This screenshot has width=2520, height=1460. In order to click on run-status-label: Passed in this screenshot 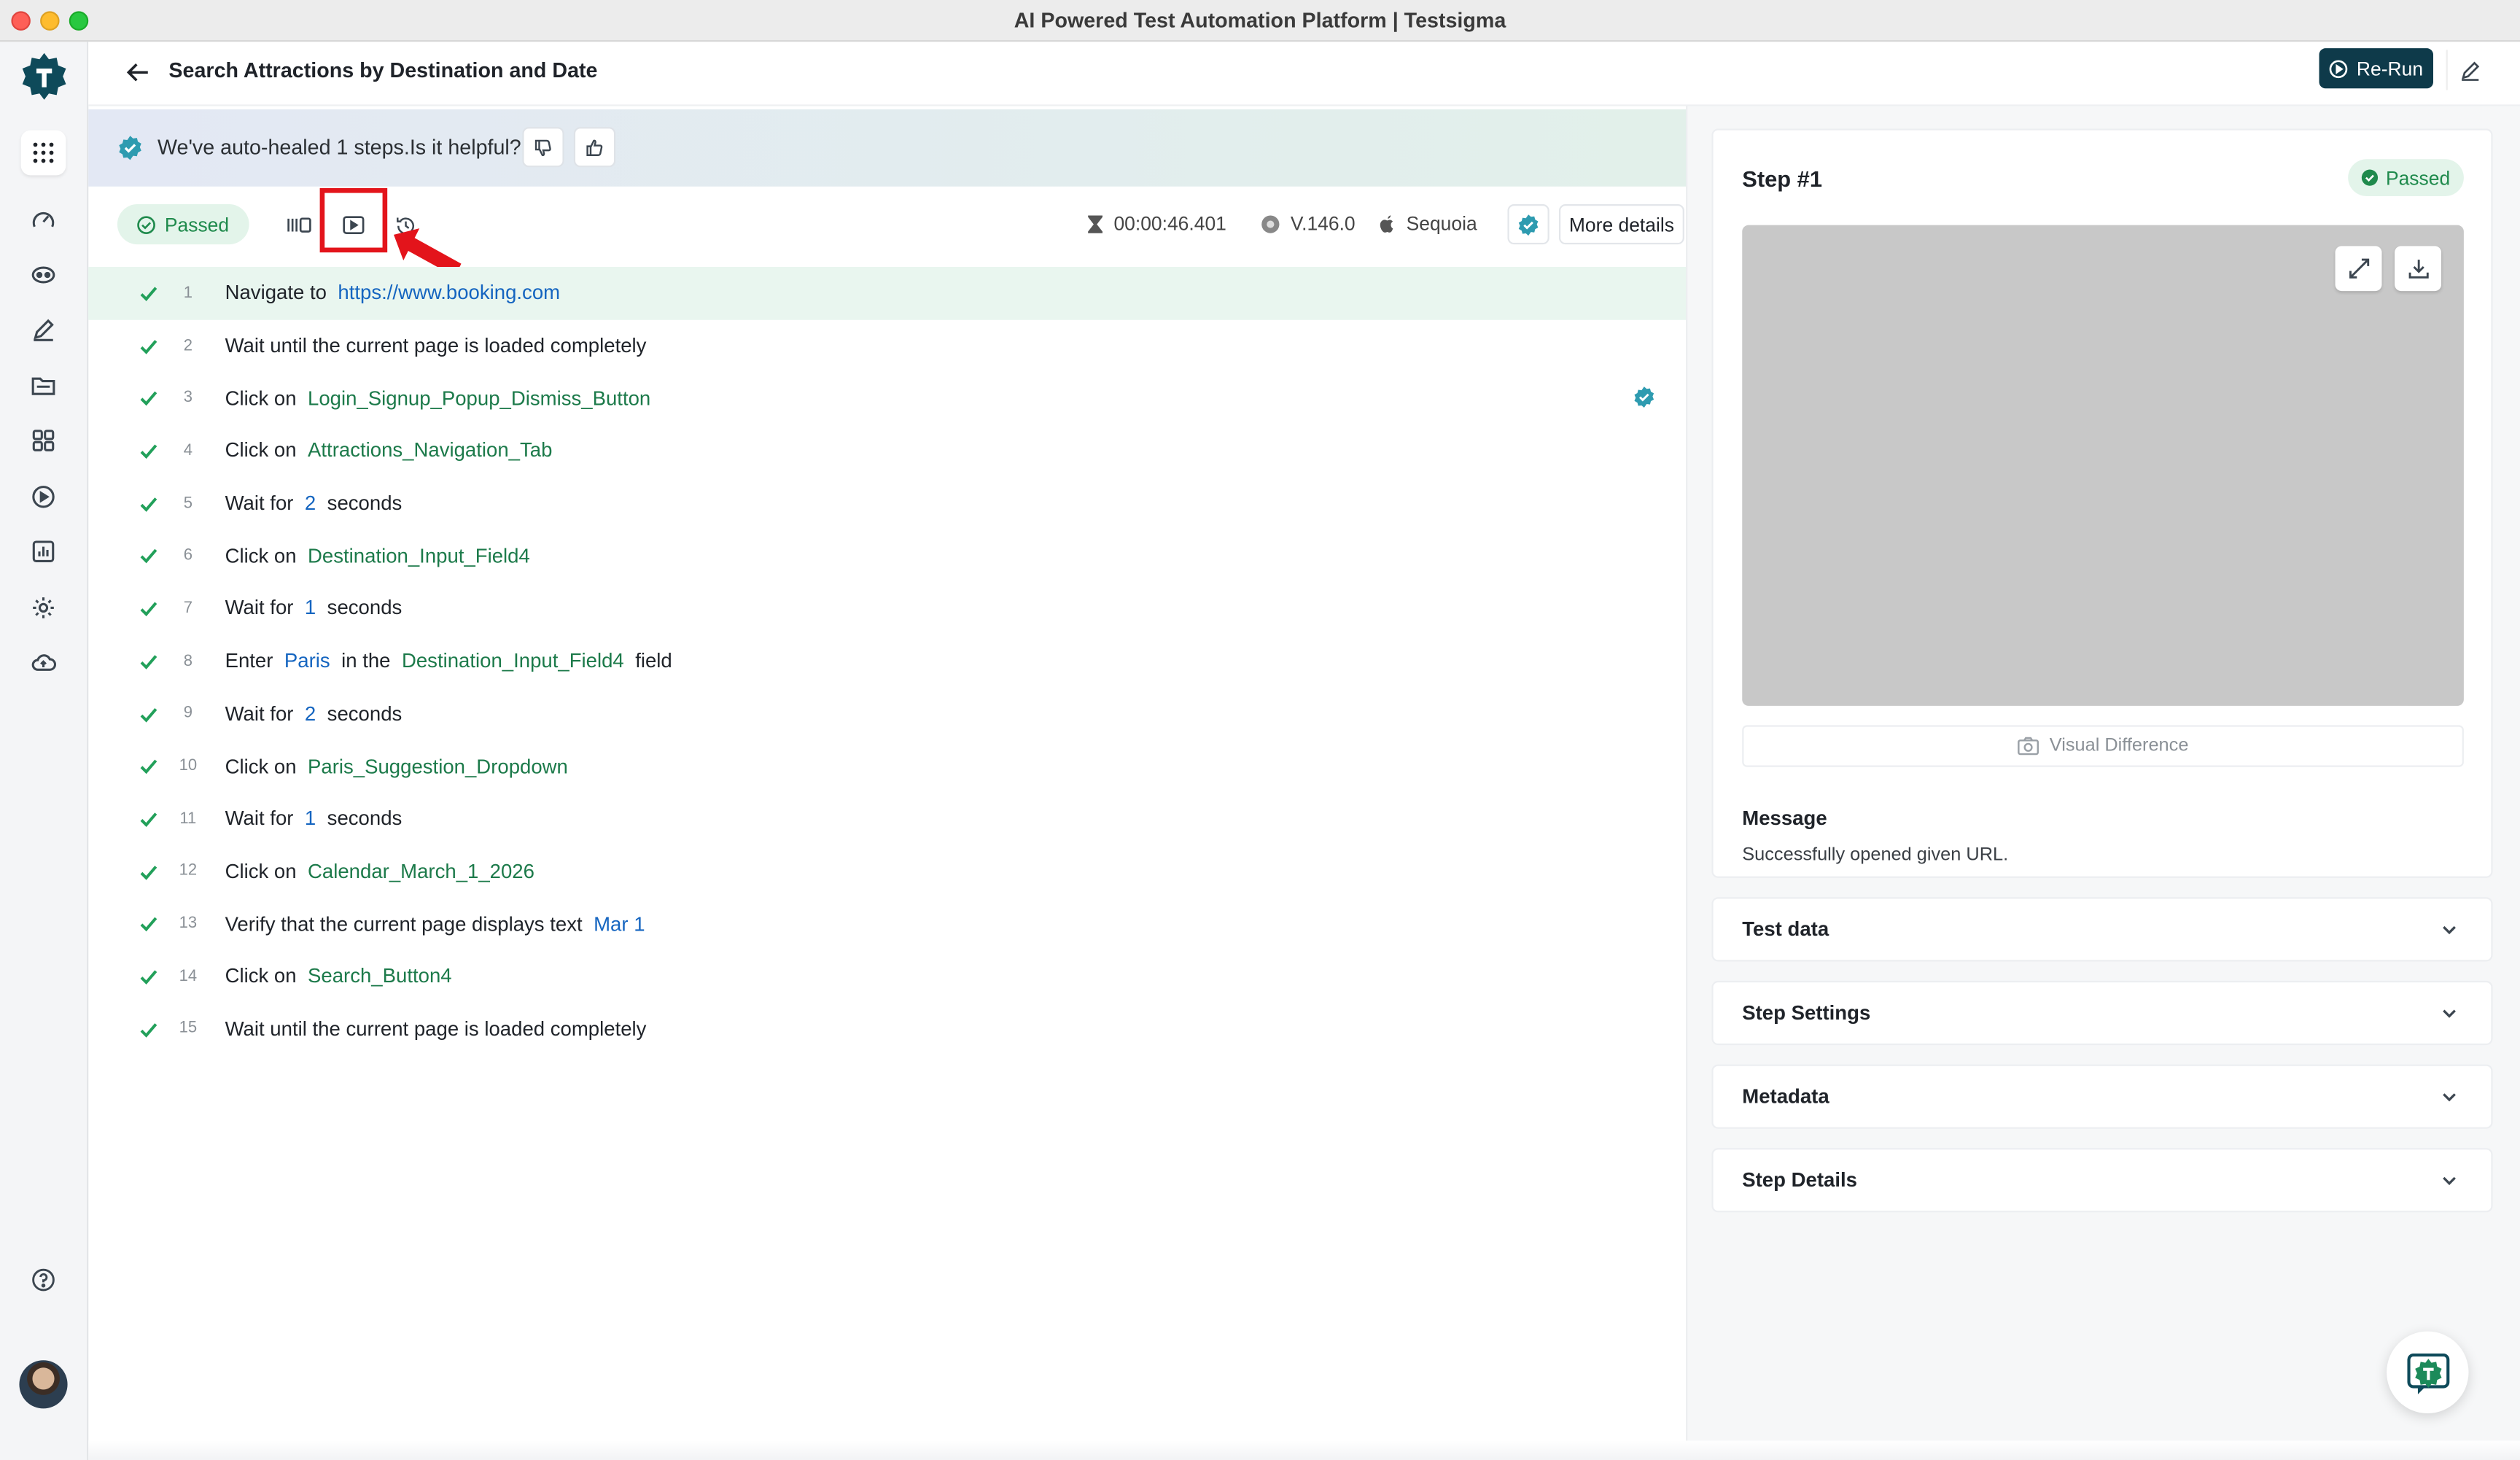, I will do `click(197, 224)`.